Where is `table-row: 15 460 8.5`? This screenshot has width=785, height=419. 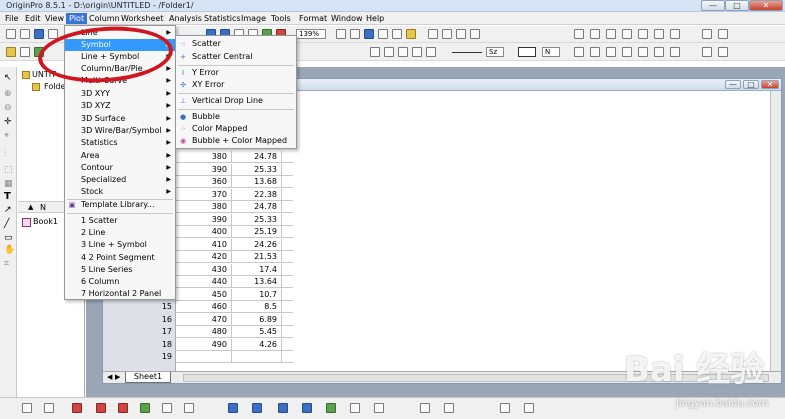
table-row: 15 460 8.5 is located at coordinates (198, 307).